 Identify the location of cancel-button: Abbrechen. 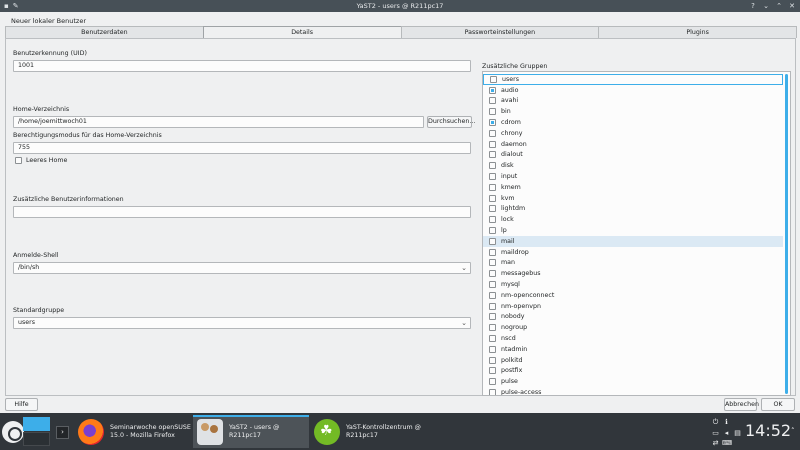
(741, 404).